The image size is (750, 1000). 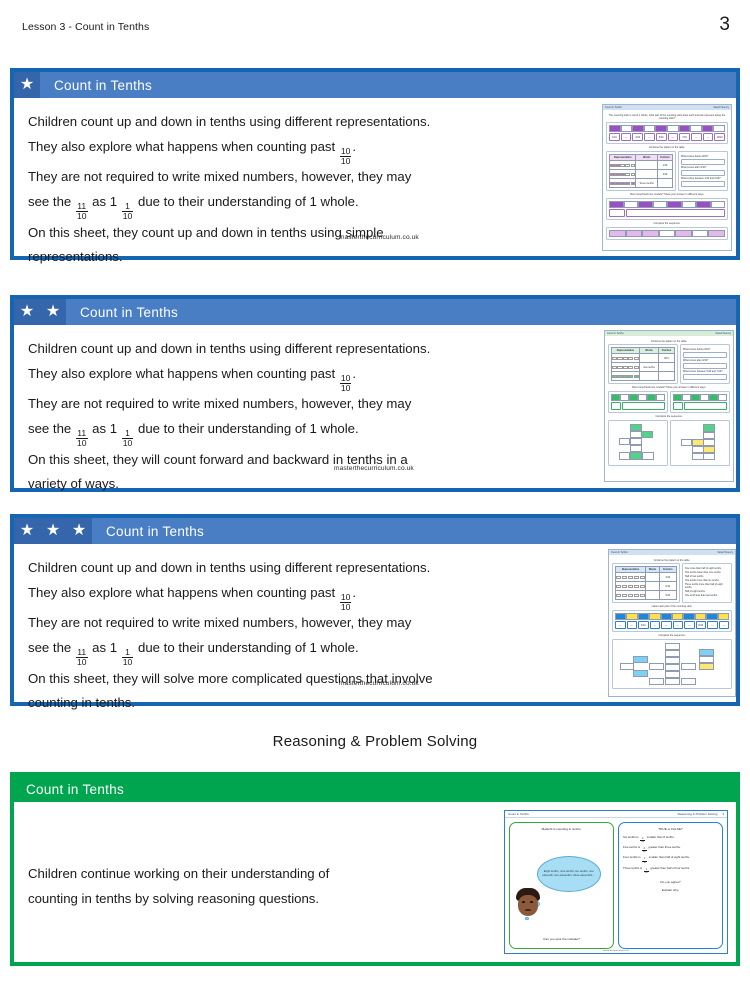 What do you see at coordinates (375, 789) in the screenshot?
I see `reasoning-card-header: Count in Tenths` at bounding box center [375, 789].